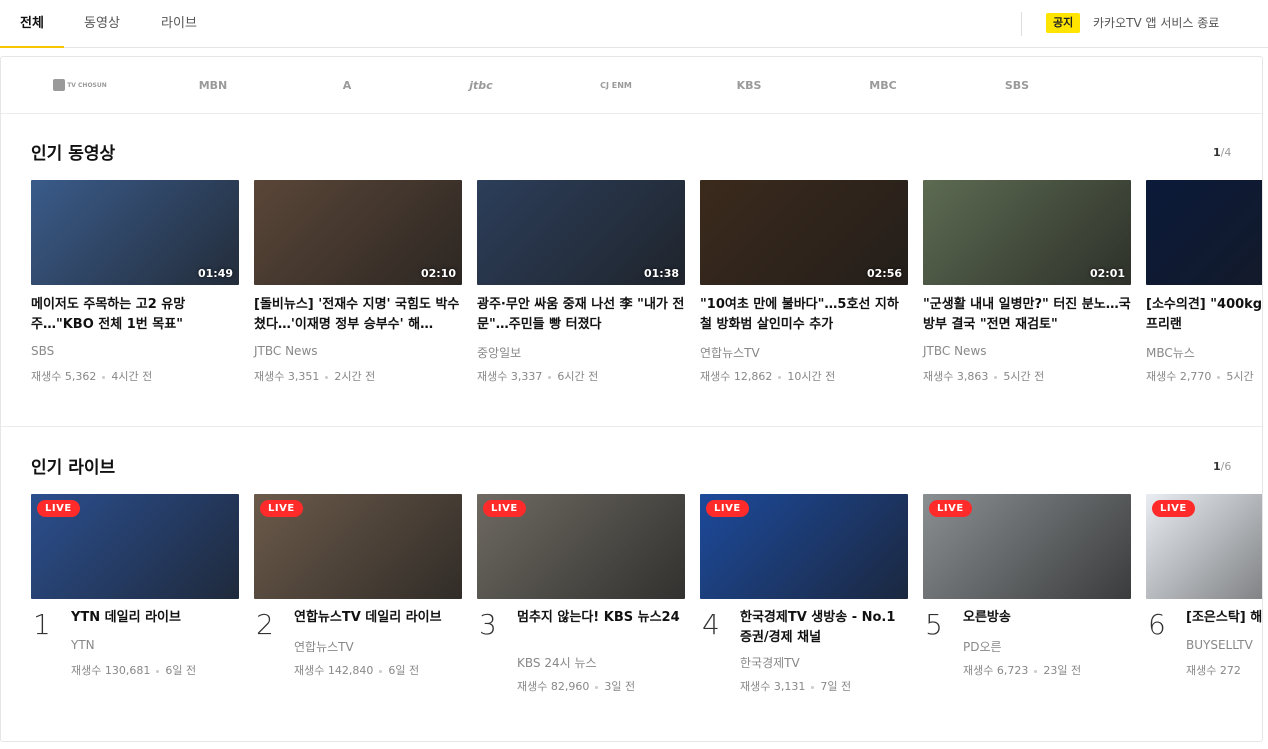 Image resolution: width=1268 pixels, height=749 pixels. I want to click on live-rank: 4, so click(711, 624).